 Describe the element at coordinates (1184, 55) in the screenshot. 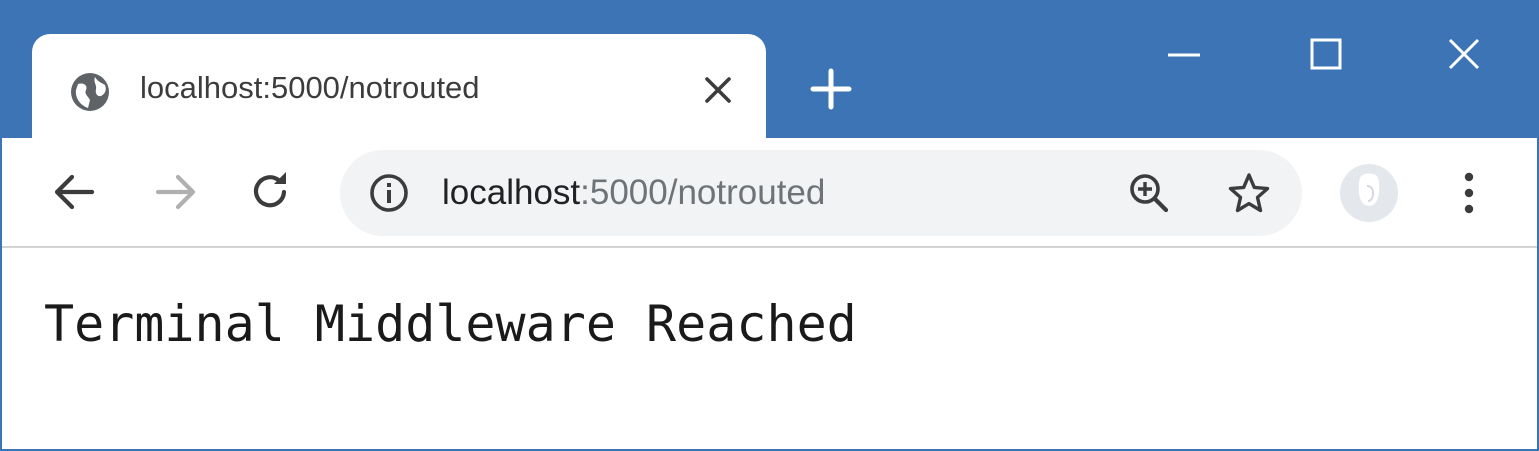

I see `minimize-button` at that location.